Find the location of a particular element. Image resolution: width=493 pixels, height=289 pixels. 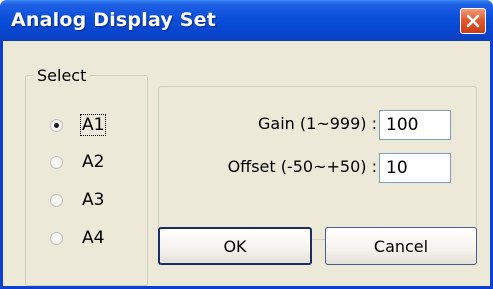

radio-button-a1 is located at coordinates (56, 125).